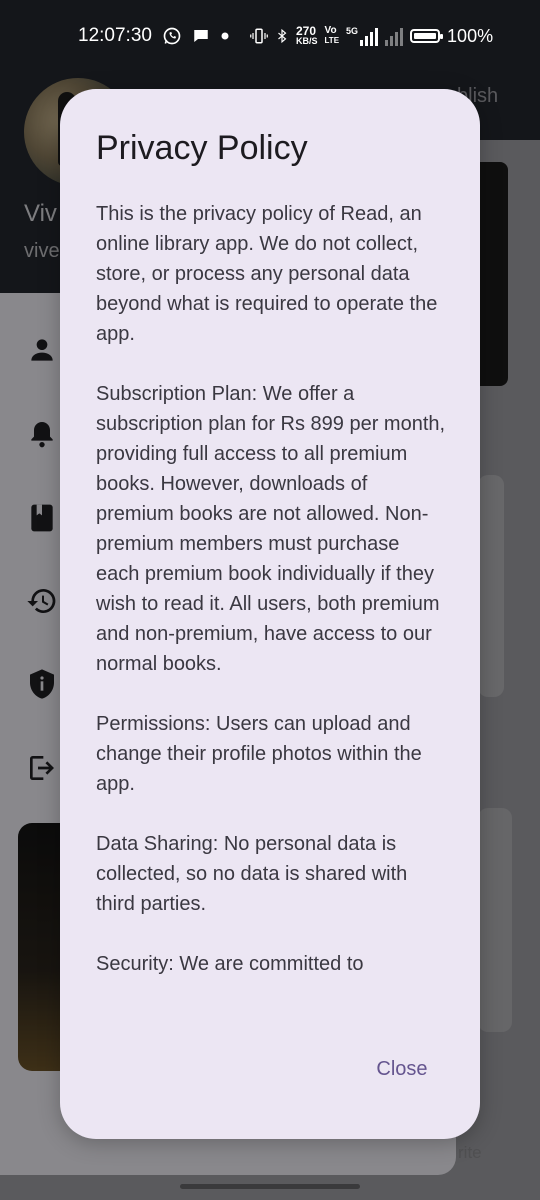 The image size is (540, 1200). Describe the element at coordinates (307, 35) in the screenshot. I see `net-speed: 270 KB/S` at that location.